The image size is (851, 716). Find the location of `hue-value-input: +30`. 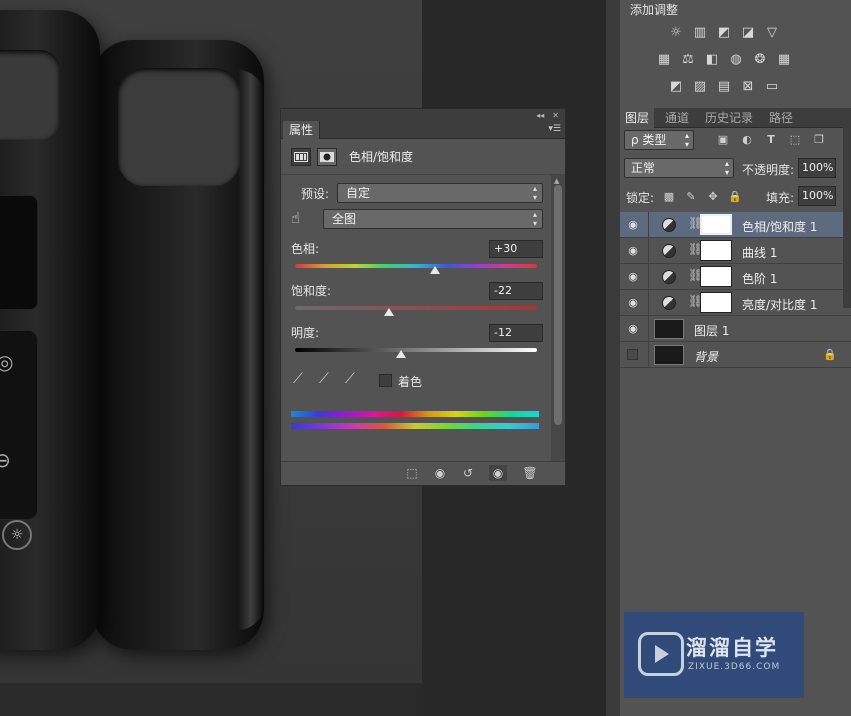

hue-value-input: +30 is located at coordinates (516, 249).